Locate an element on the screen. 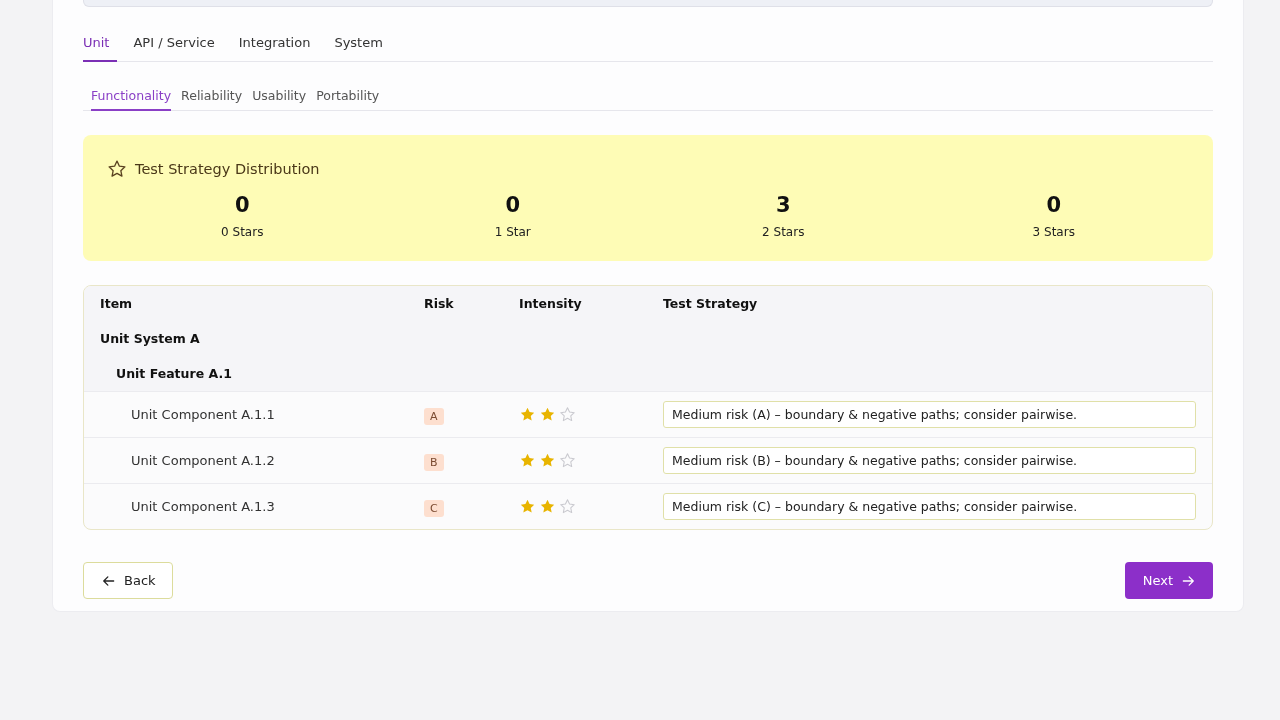 The width and height of the screenshot is (1280, 720). stat-label: 2 Stars is located at coordinates (783, 232).